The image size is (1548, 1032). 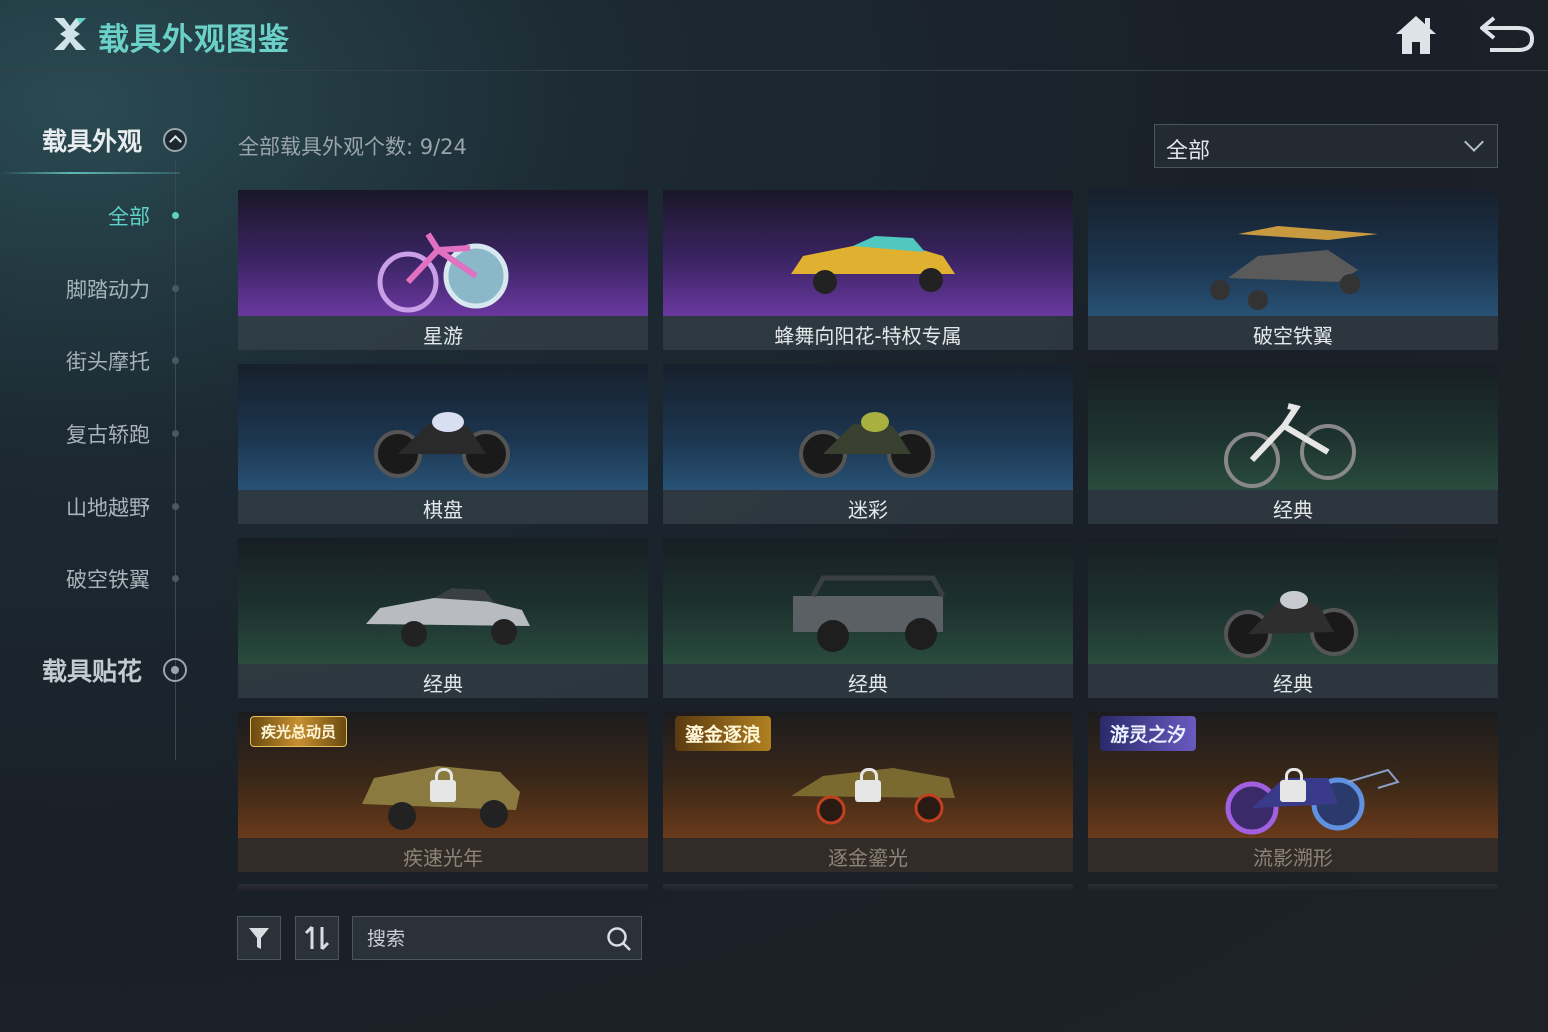 I want to click on filter-funnel-icon, so click(x=259, y=938).